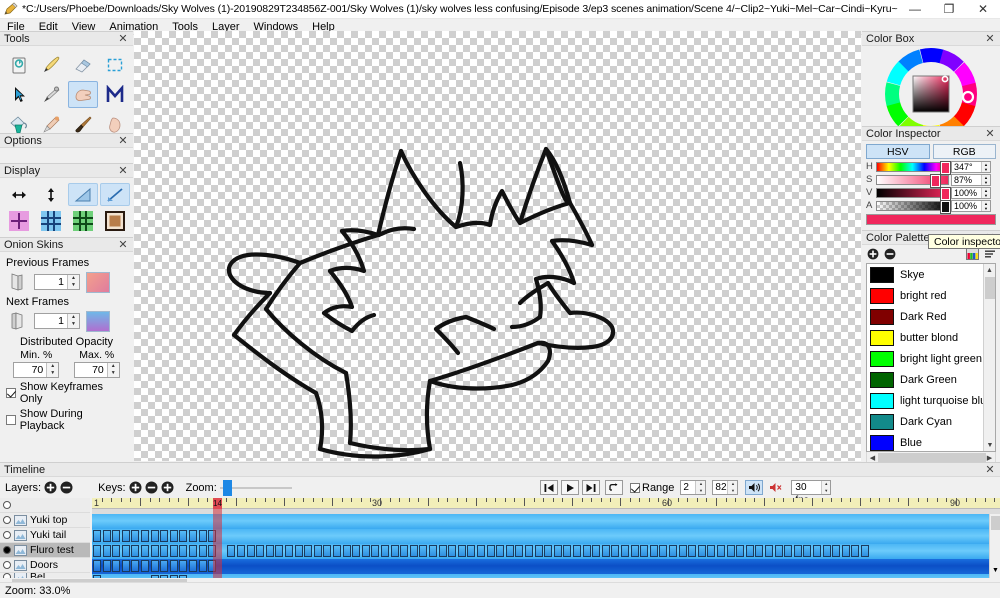 Image resolution: width=1000 pixels, height=598 pixels. What do you see at coordinates (732, 487) in the screenshot?
I see `range-end-arrows: ▲ ▼` at bounding box center [732, 487].